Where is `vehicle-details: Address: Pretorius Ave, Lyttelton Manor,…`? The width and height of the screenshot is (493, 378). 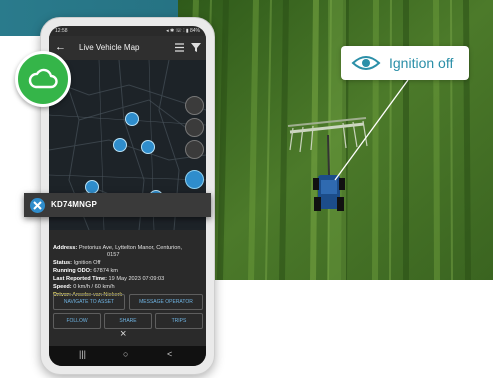 vehicle-details: Address: Pretorius Ave, Lyttelton Manor,… is located at coordinates (128, 268).